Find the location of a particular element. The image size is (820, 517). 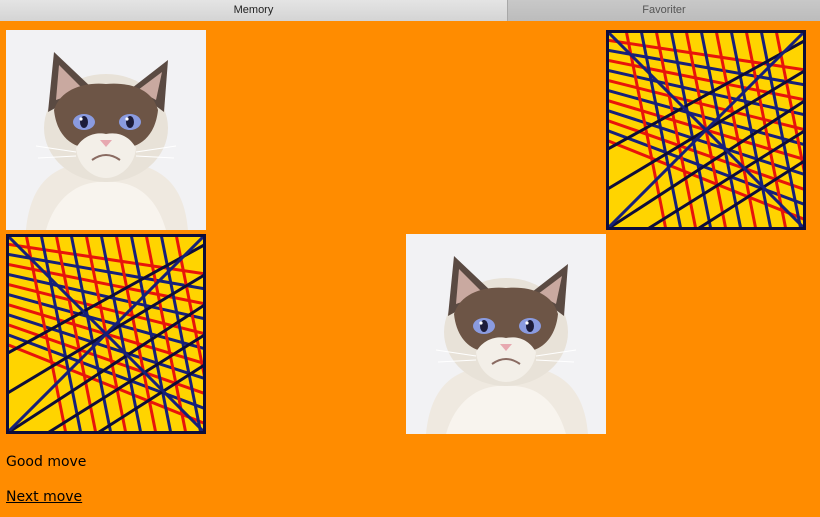

status-message: Good move is located at coordinates (46, 462).